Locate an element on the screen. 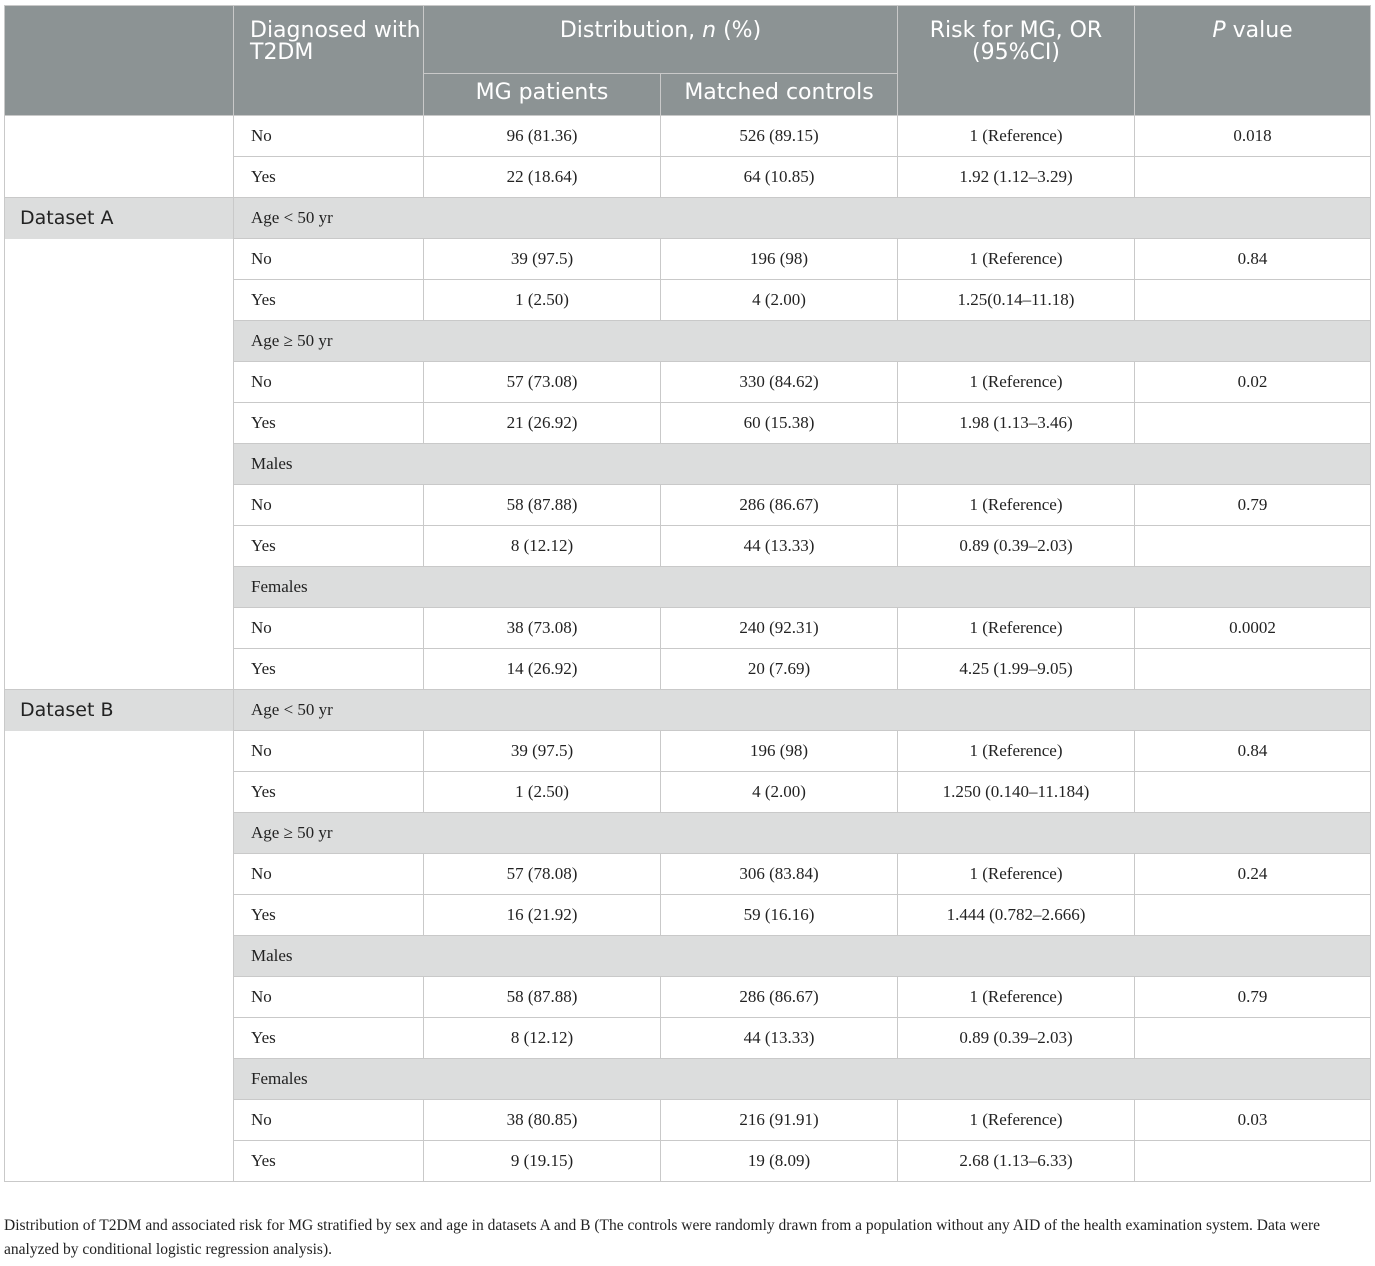 This screenshot has width=1375, height=1266. header-risk: Risk for MG, OR (95%CI) is located at coordinates (1016, 60).